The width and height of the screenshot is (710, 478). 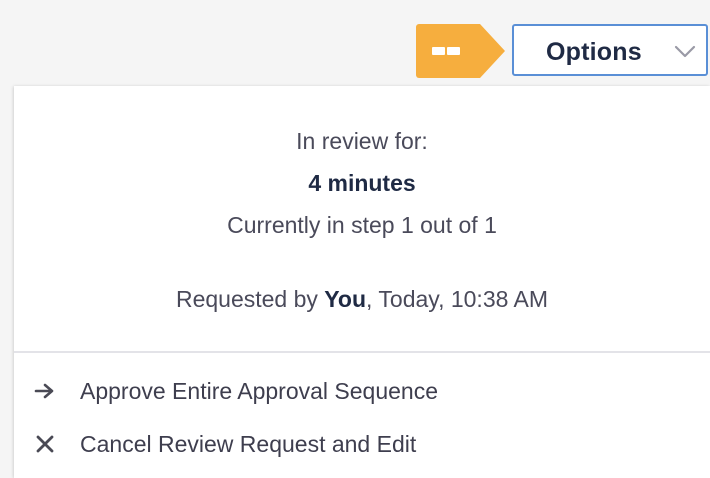 What do you see at coordinates (248, 444) in the screenshot?
I see `cancel-review-label: Cancel Review Request and Edit` at bounding box center [248, 444].